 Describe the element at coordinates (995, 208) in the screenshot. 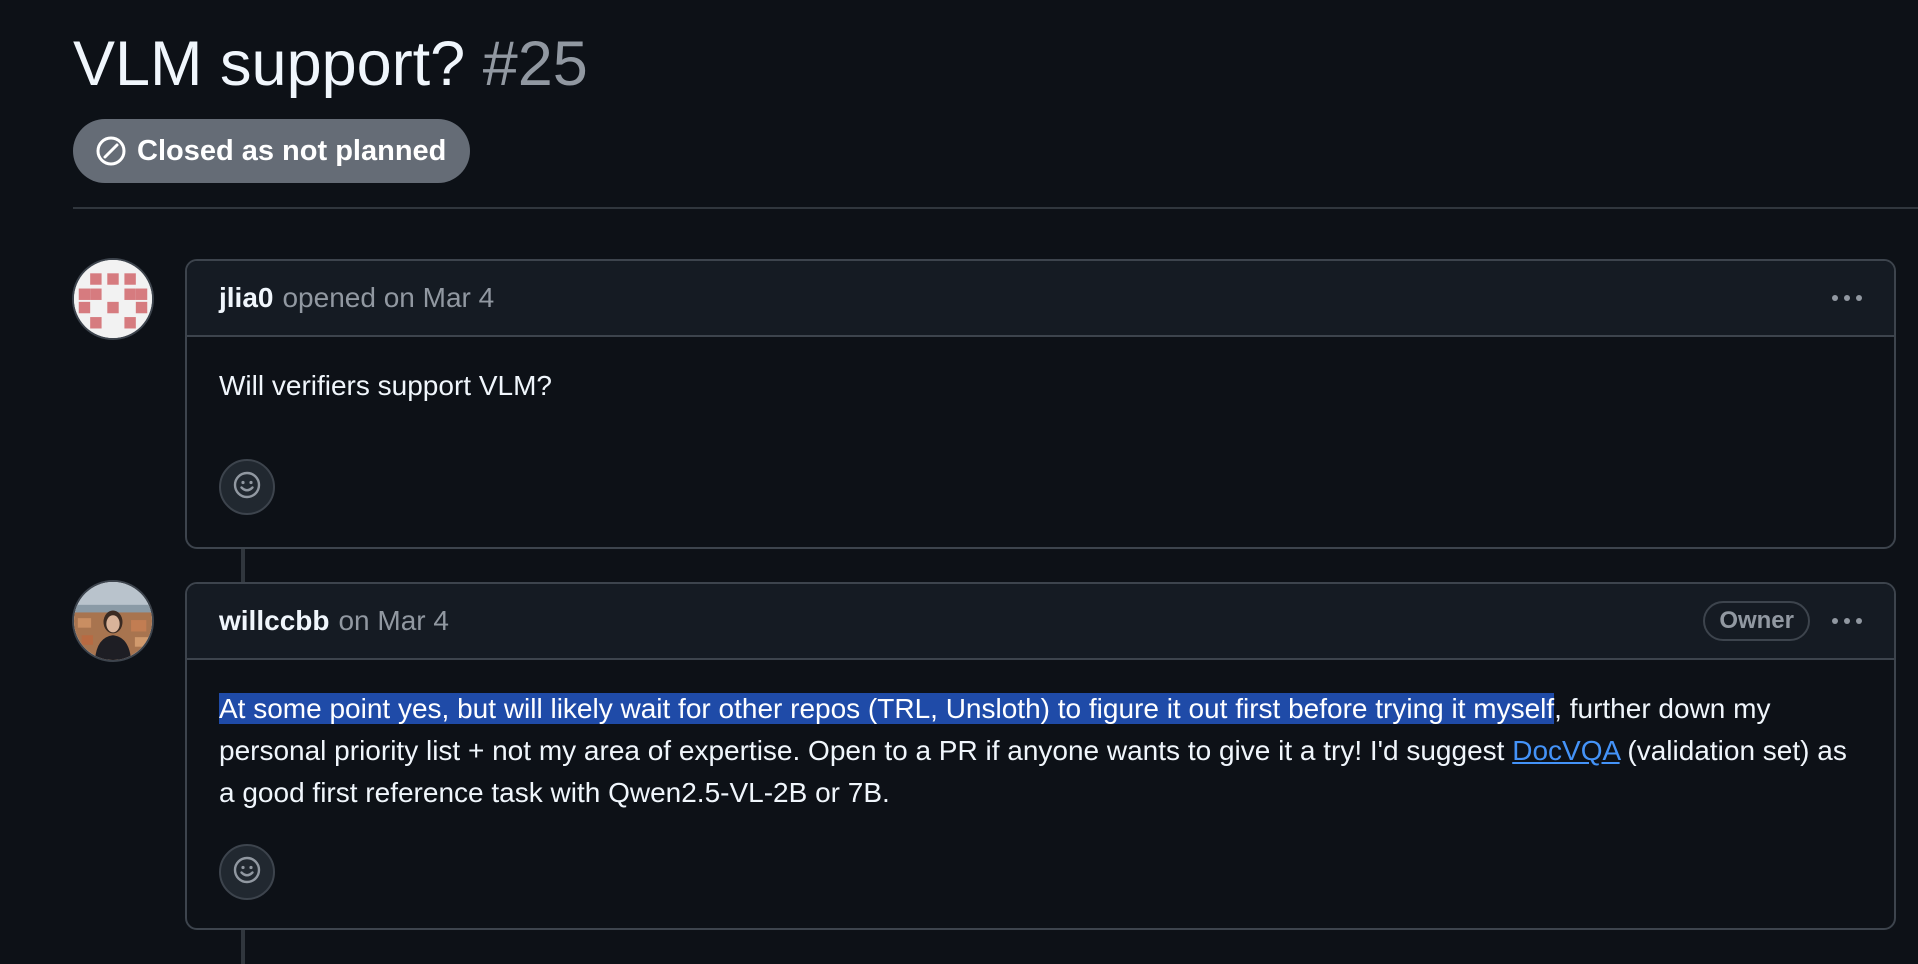

I see `header-divider` at that location.